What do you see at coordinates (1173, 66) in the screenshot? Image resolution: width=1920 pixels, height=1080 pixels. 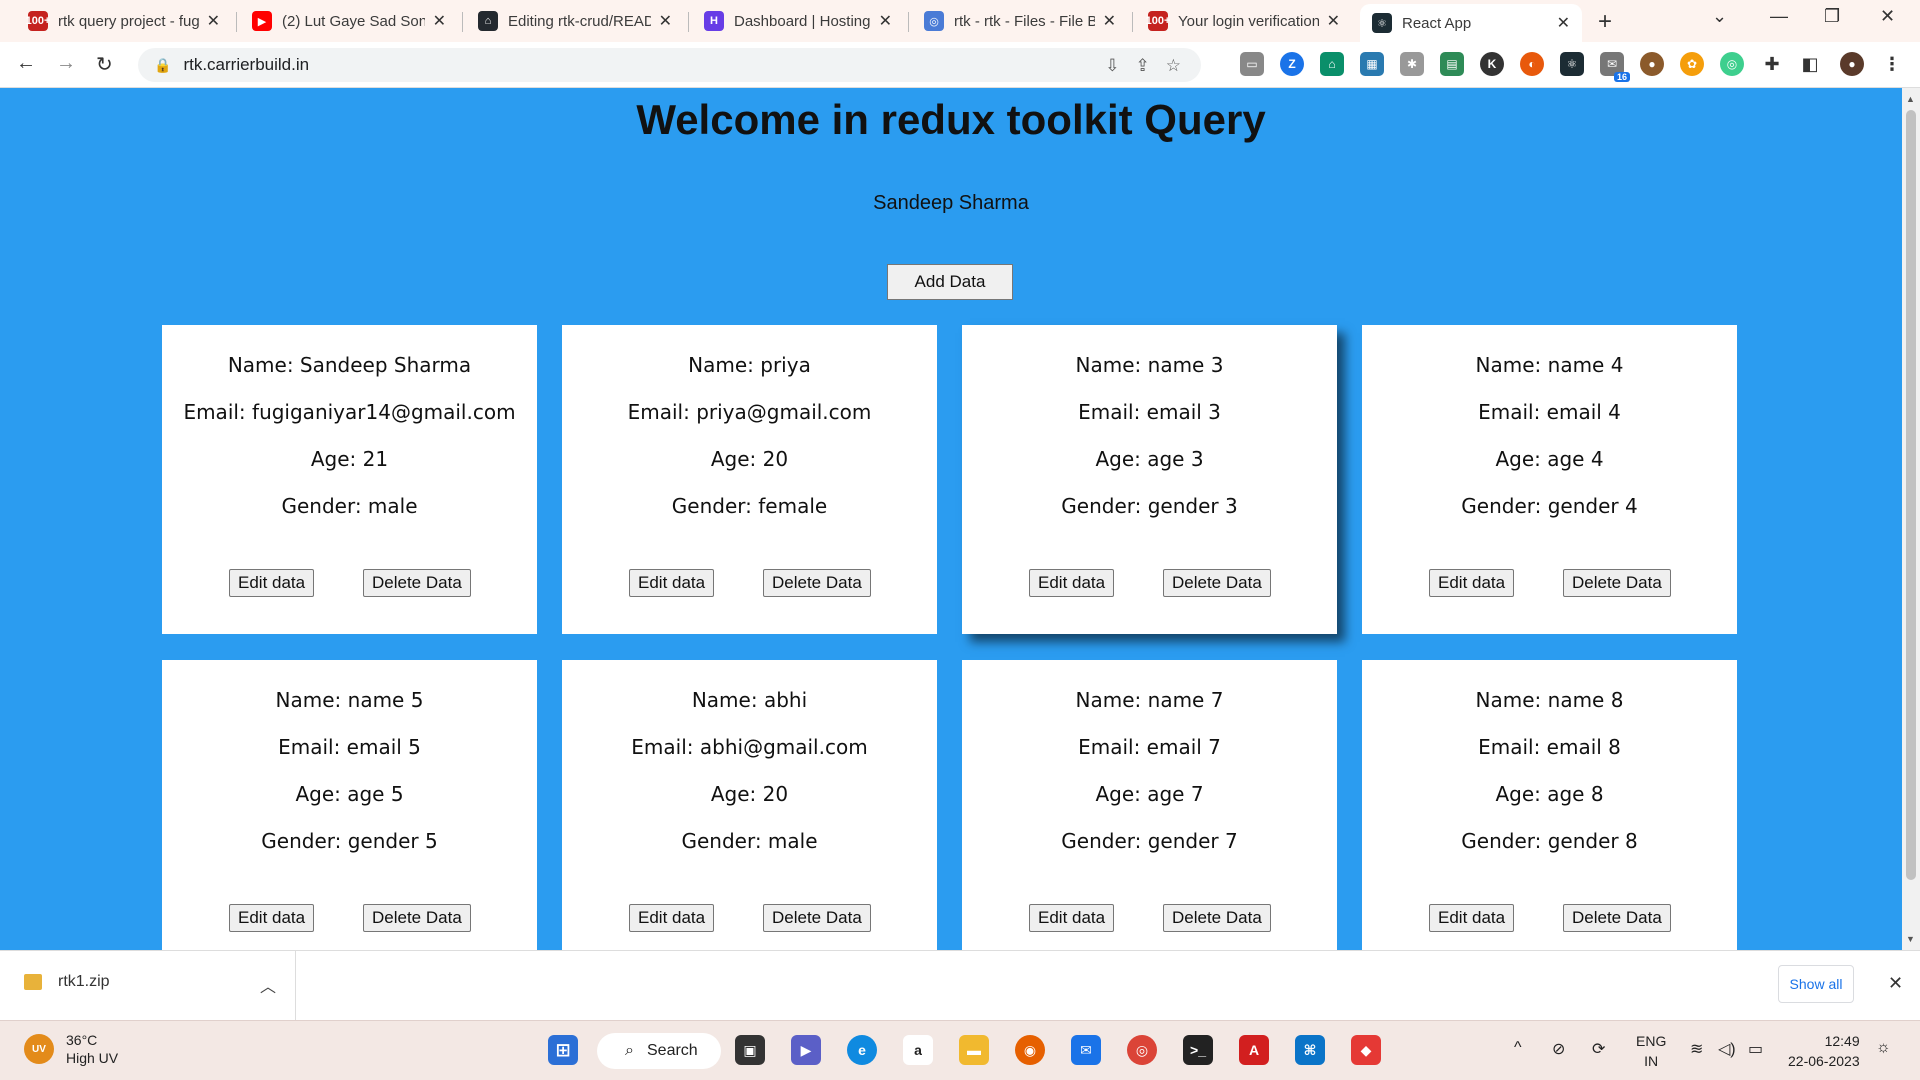 I see `bookmark-star-icon: ☆` at bounding box center [1173, 66].